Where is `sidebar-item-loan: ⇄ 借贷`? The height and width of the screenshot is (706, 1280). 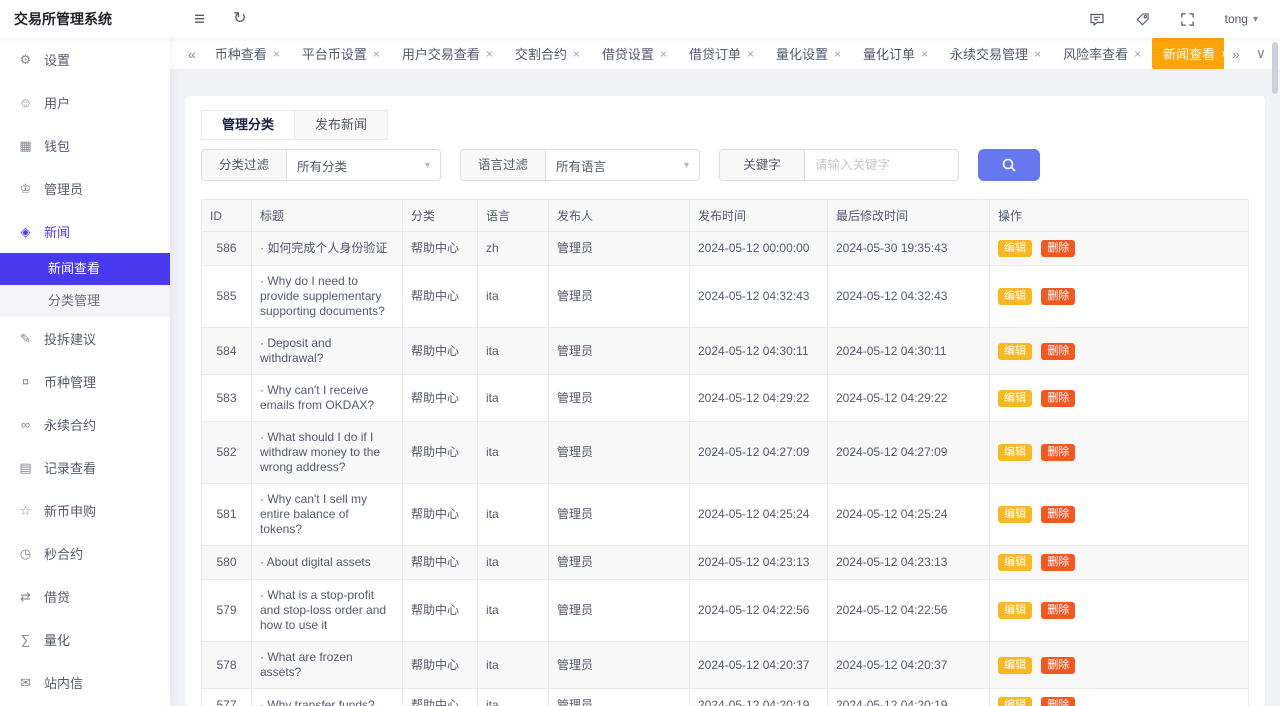 sidebar-item-loan: ⇄ 借贷 is located at coordinates (85, 596).